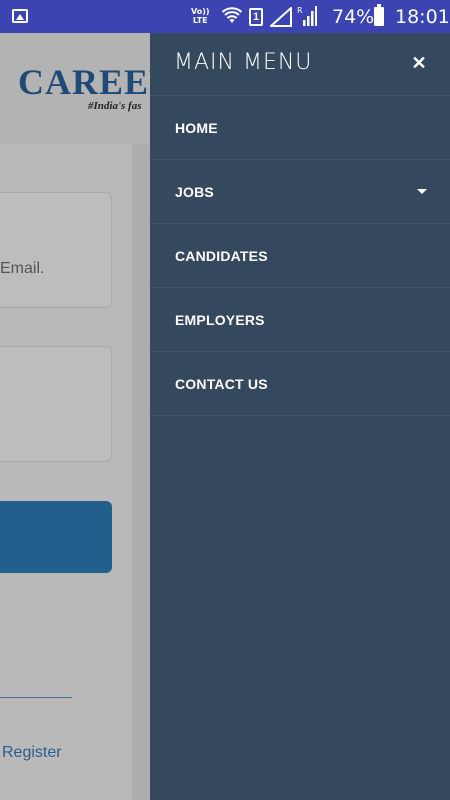 The width and height of the screenshot is (450, 800). Describe the element at coordinates (221, 256) in the screenshot. I see `menu-item-label: CANDIDATES` at that location.